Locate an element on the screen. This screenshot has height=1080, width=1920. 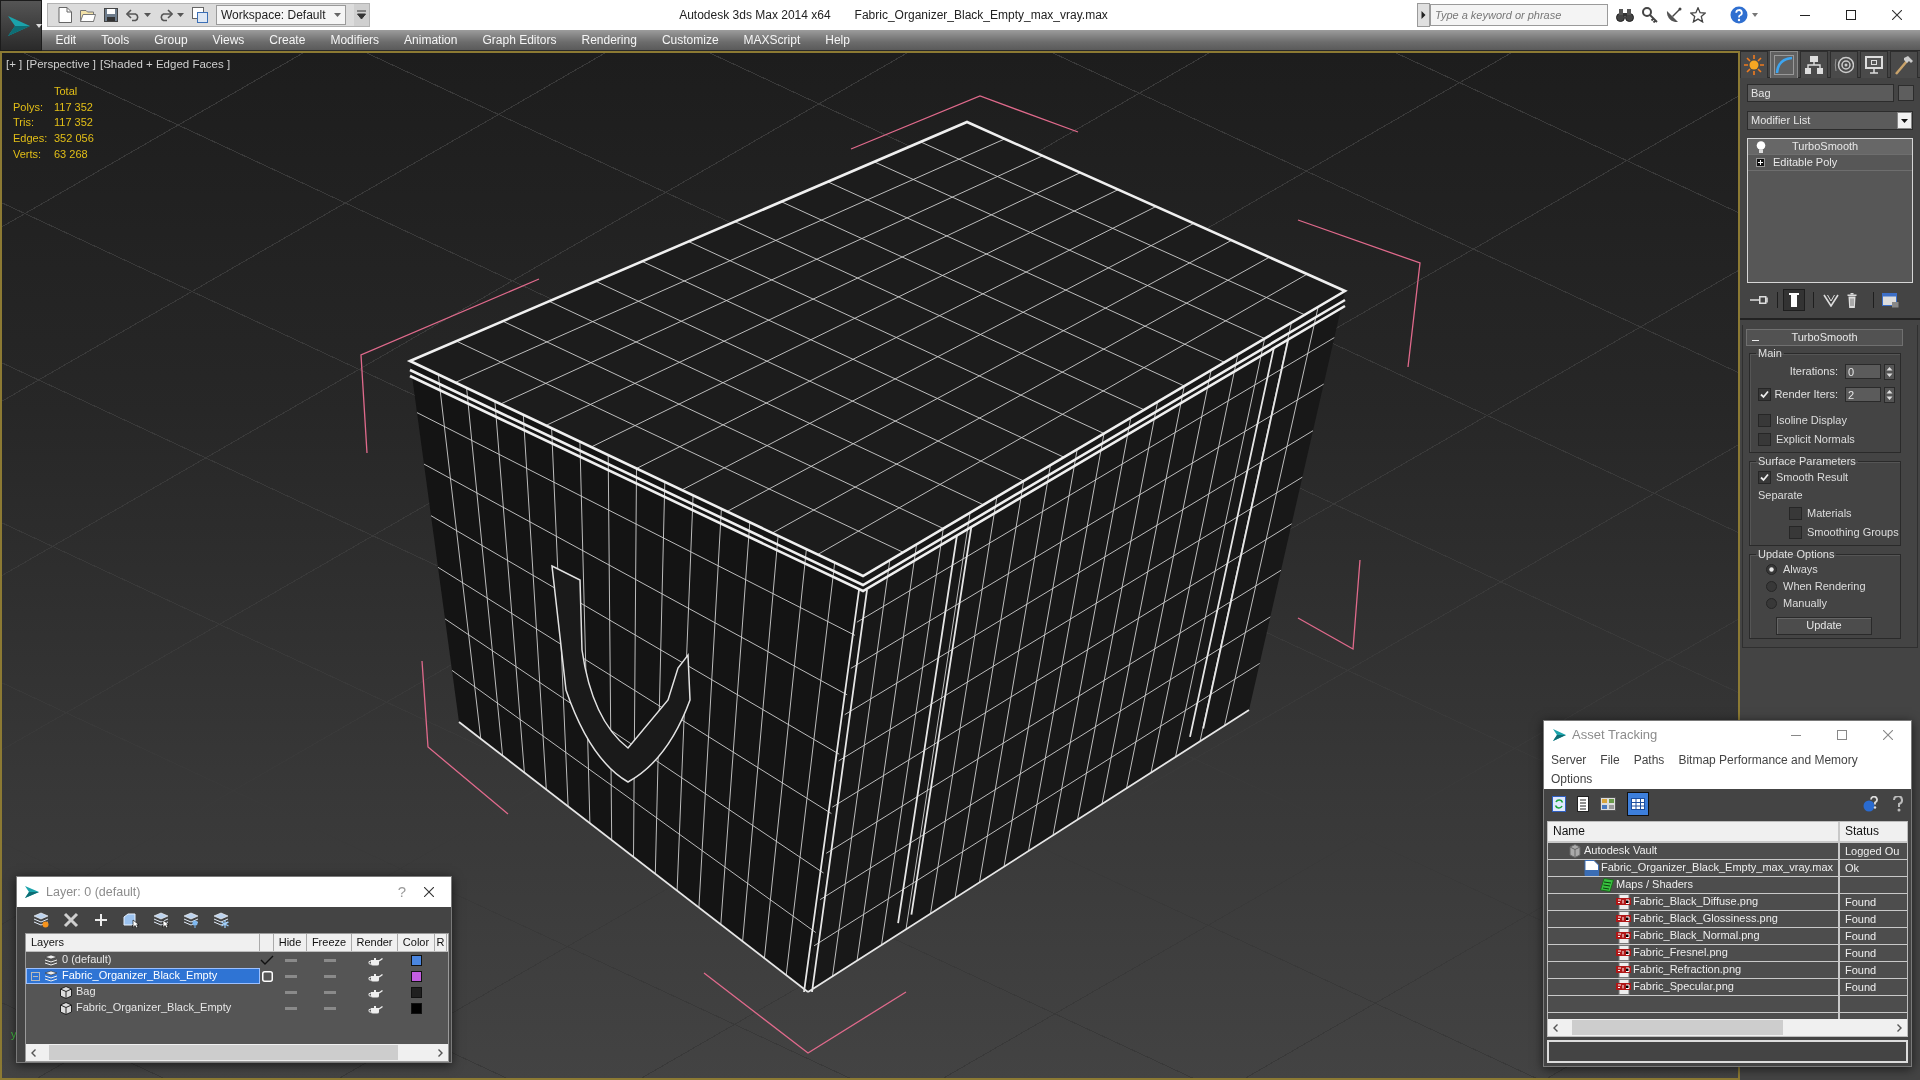
satellite-dish-icon is located at coordinates (1674, 15).